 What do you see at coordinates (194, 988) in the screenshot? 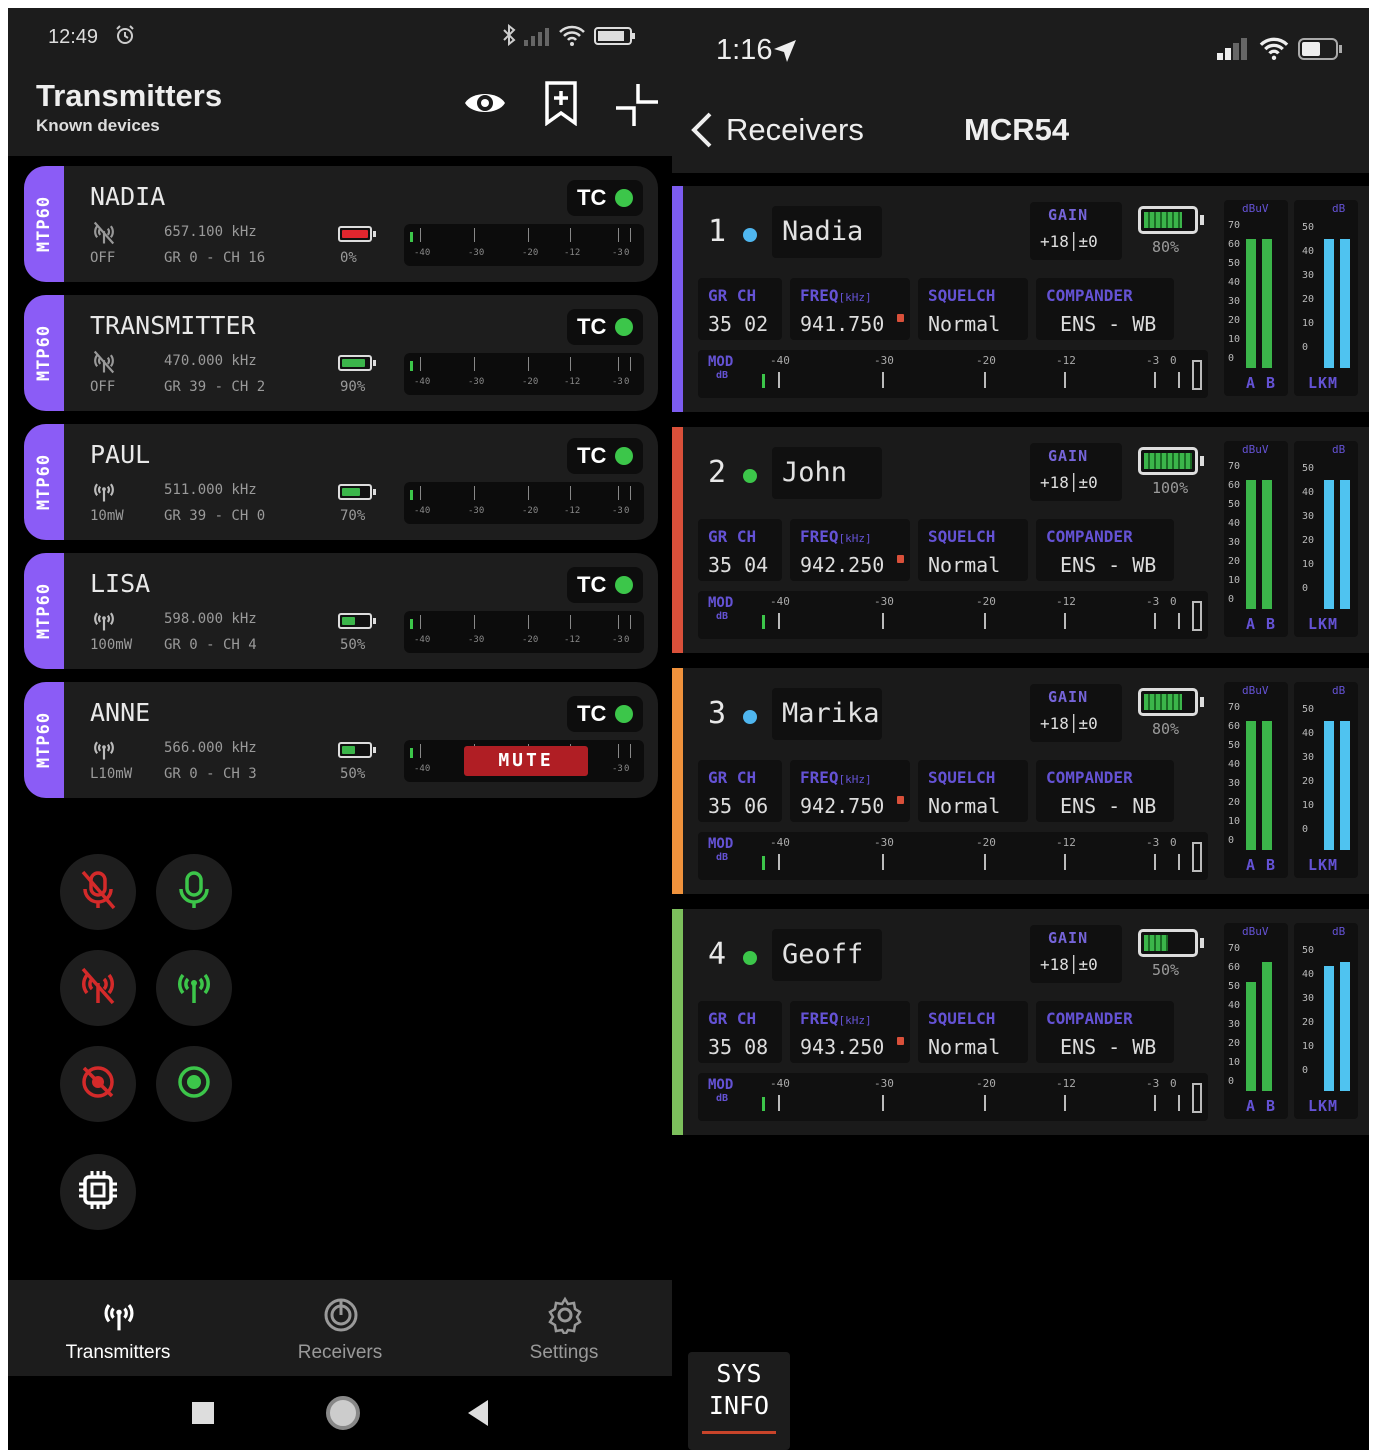
I see `rf-on-all-button` at bounding box center [194, 988].